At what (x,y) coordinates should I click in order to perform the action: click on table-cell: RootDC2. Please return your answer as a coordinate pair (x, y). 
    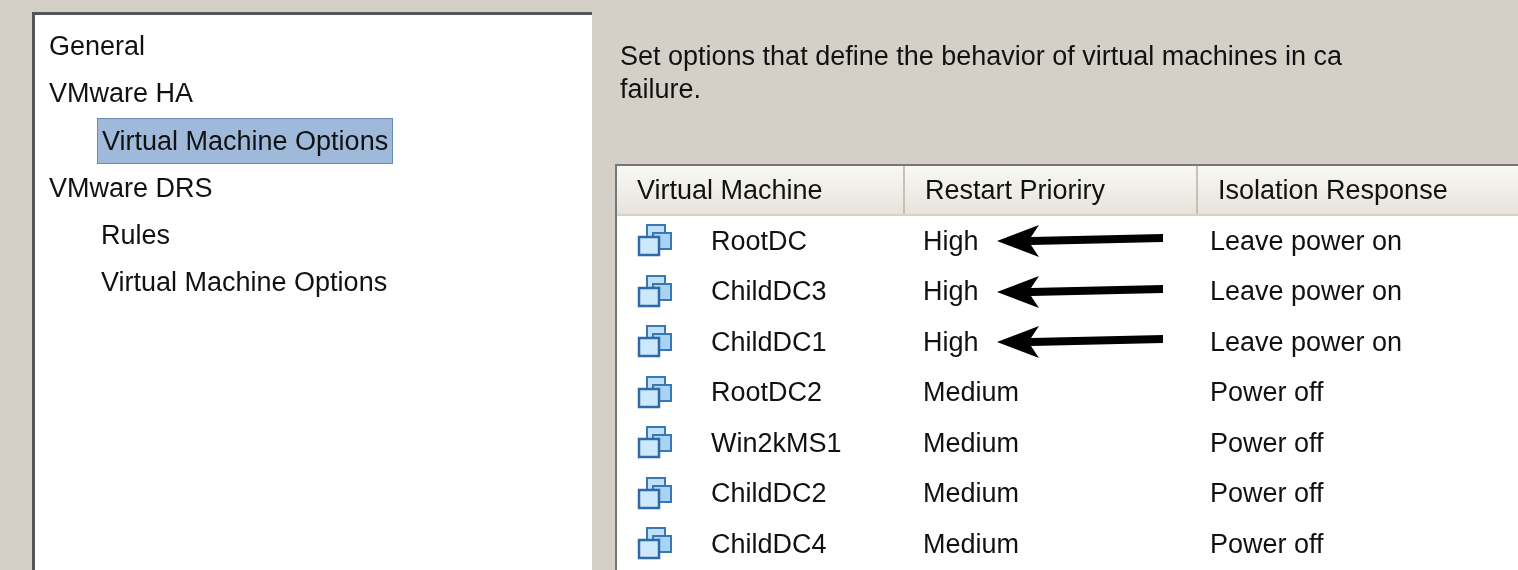
    Looking at the image, I should click on (767, 393).